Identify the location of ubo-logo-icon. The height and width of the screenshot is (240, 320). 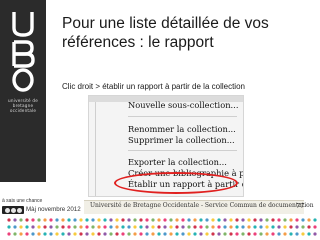
(23, 52).